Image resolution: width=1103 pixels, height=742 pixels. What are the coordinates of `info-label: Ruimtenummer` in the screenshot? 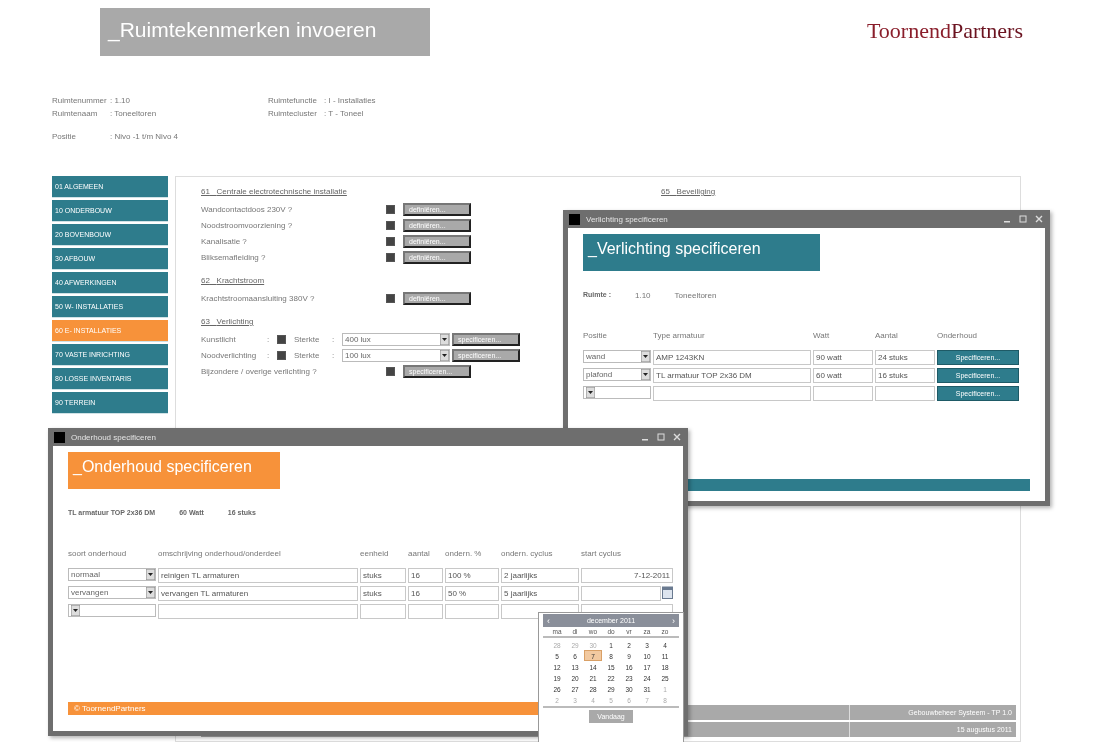 It's located at (80, 100).